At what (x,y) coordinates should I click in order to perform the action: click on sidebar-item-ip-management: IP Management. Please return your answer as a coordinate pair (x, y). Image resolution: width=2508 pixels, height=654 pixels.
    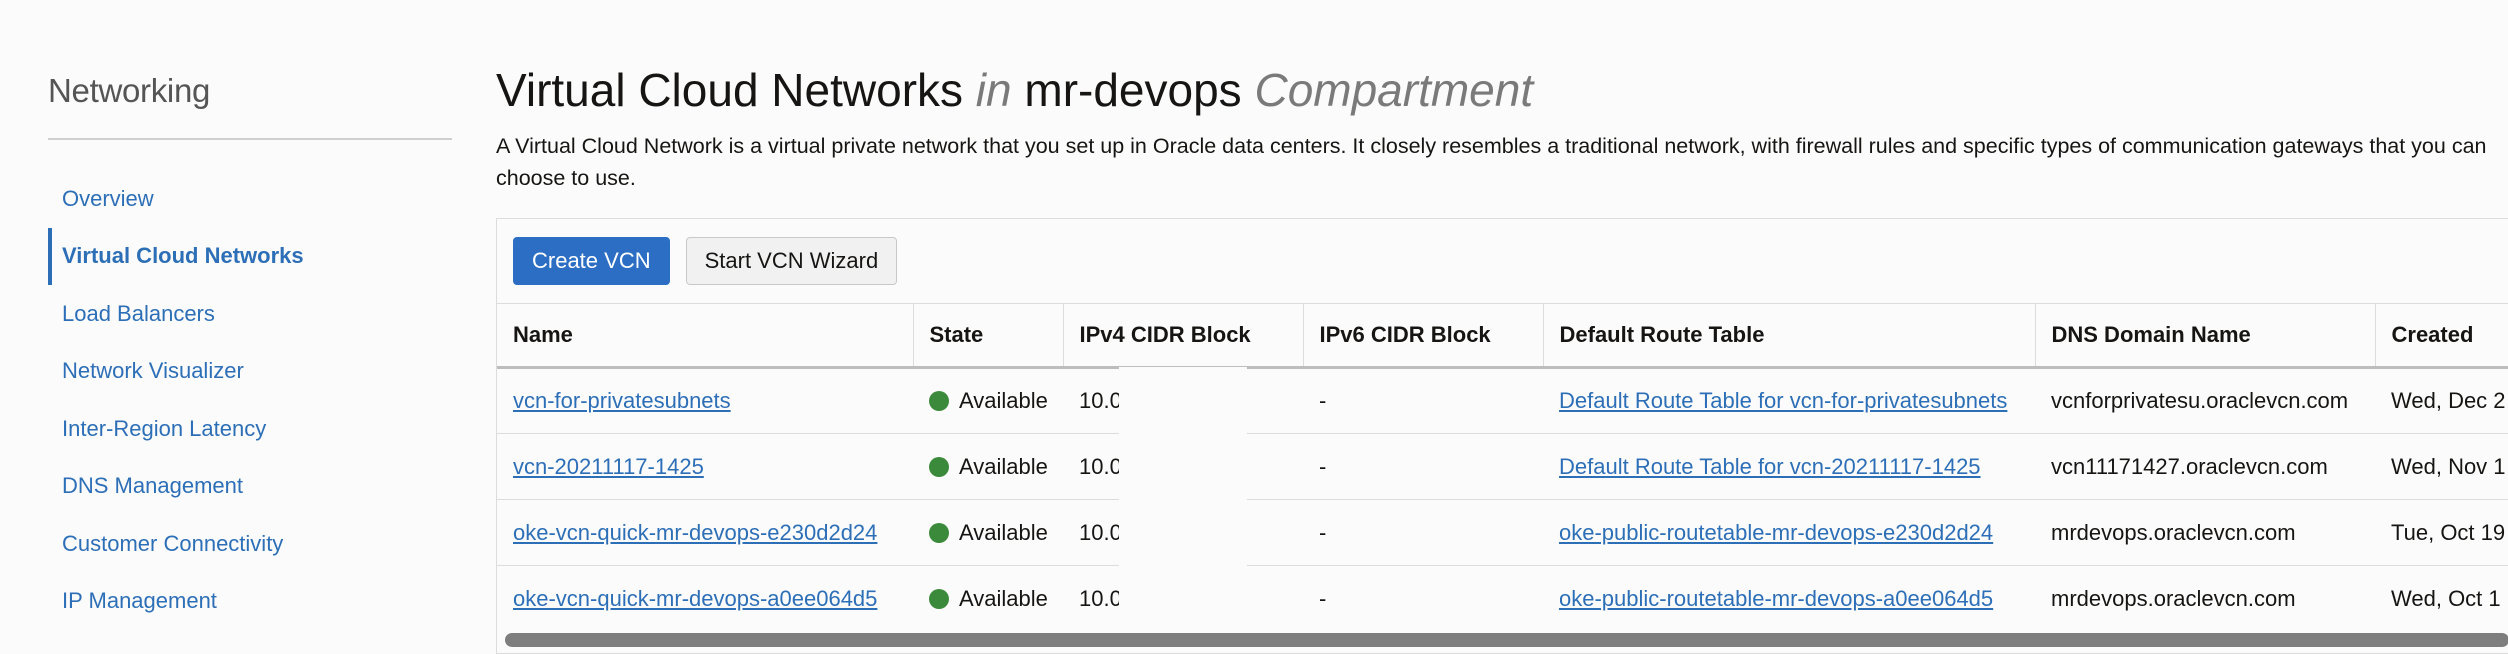
    Looking at the image, I should click on (250, 602).